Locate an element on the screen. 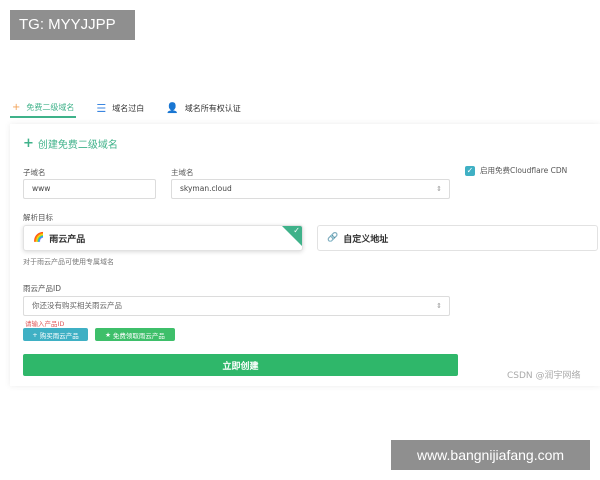 Image resolution: width=600 pixels, height=480 pixels. csdn-watermark: CSDN @润宇网络 is located at coordinates (544, 376).